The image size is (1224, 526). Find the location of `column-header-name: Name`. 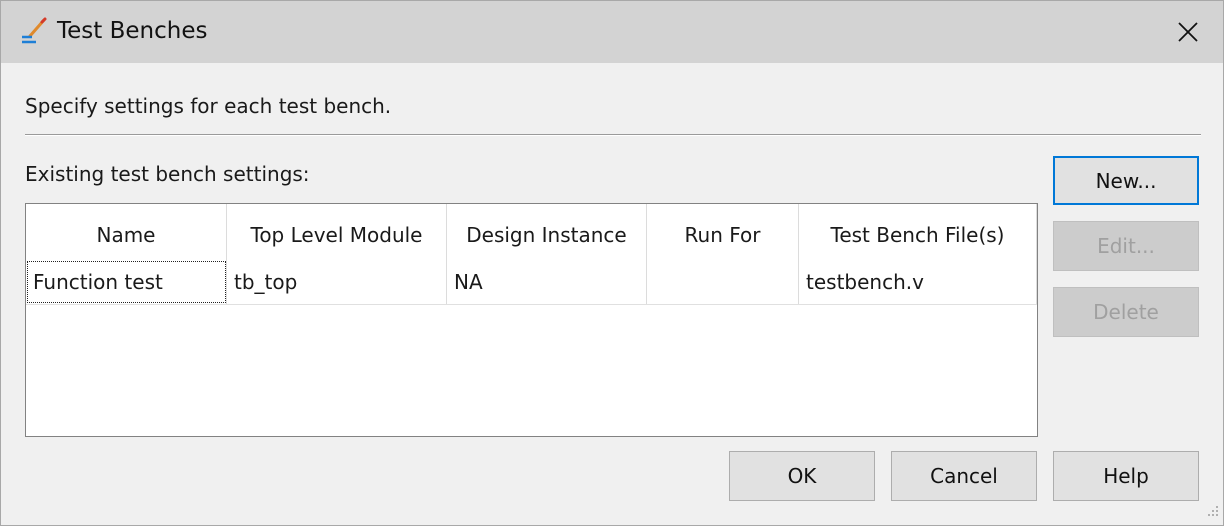

column-header-name: Name is located at coordinates (126, 232).